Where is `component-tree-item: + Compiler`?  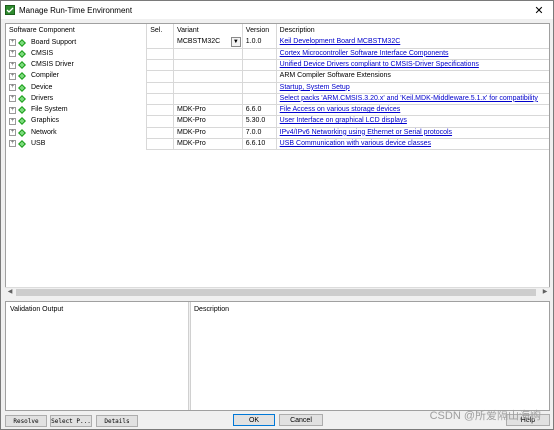
component-tree-item: + Compiler is located at coordinates (77, 76).